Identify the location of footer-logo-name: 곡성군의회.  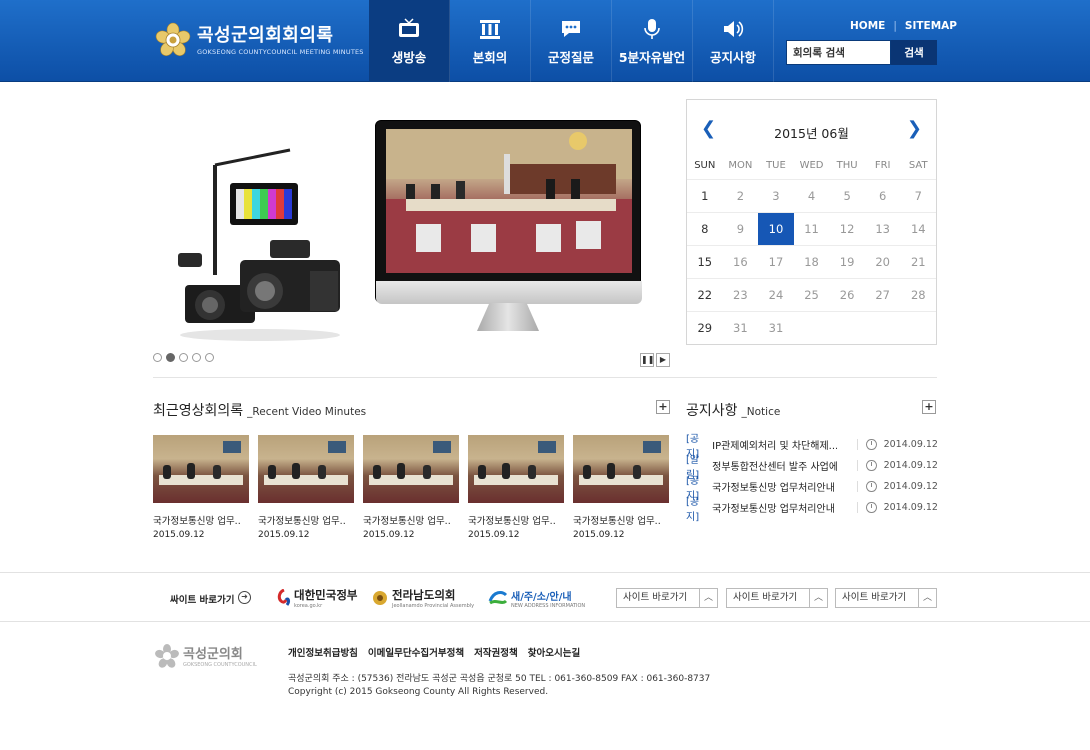
(213, 654).